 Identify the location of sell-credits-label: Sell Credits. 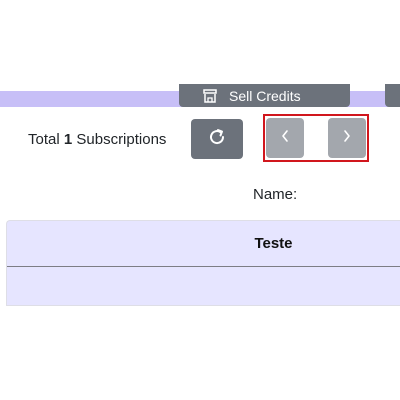
(265, 95).